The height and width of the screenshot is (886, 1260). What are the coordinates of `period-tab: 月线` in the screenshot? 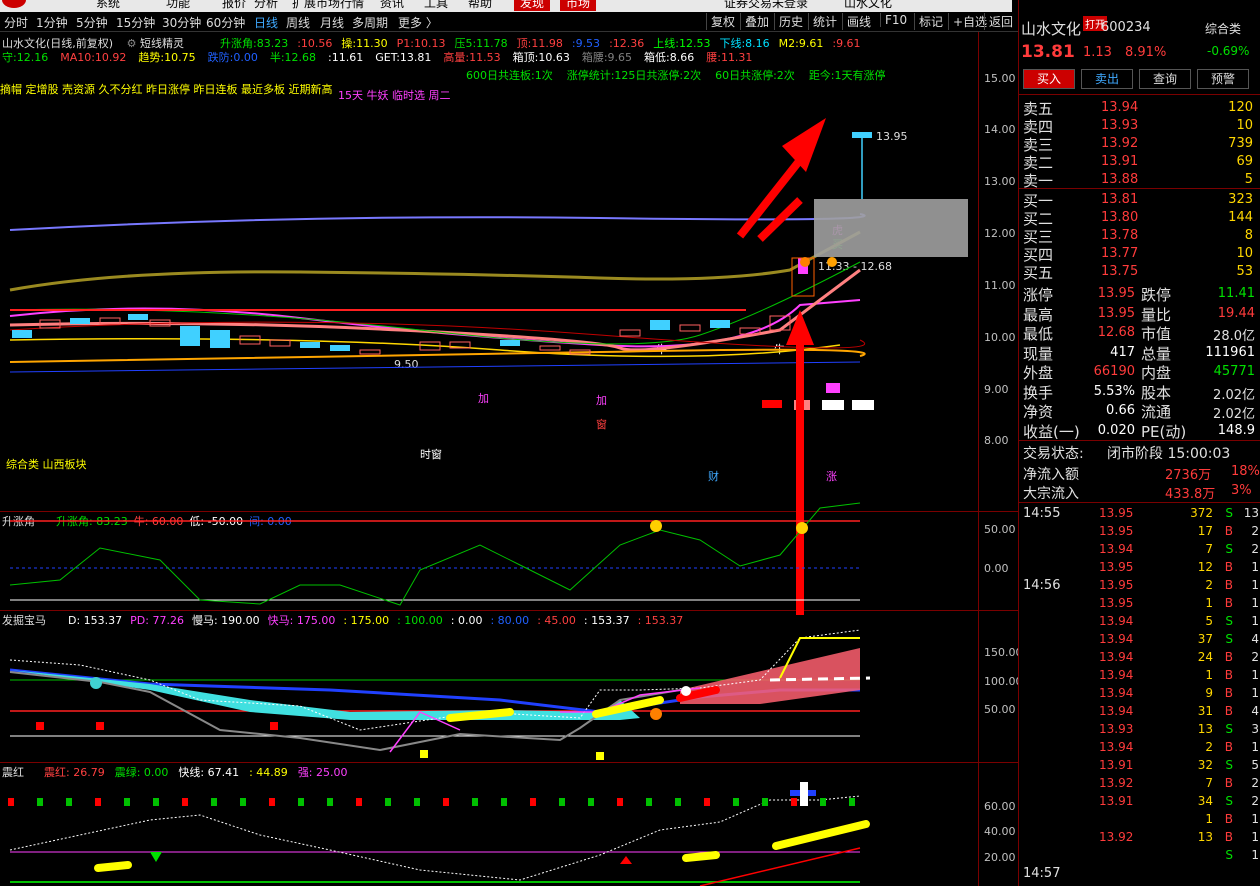 It's located at (332, 22).